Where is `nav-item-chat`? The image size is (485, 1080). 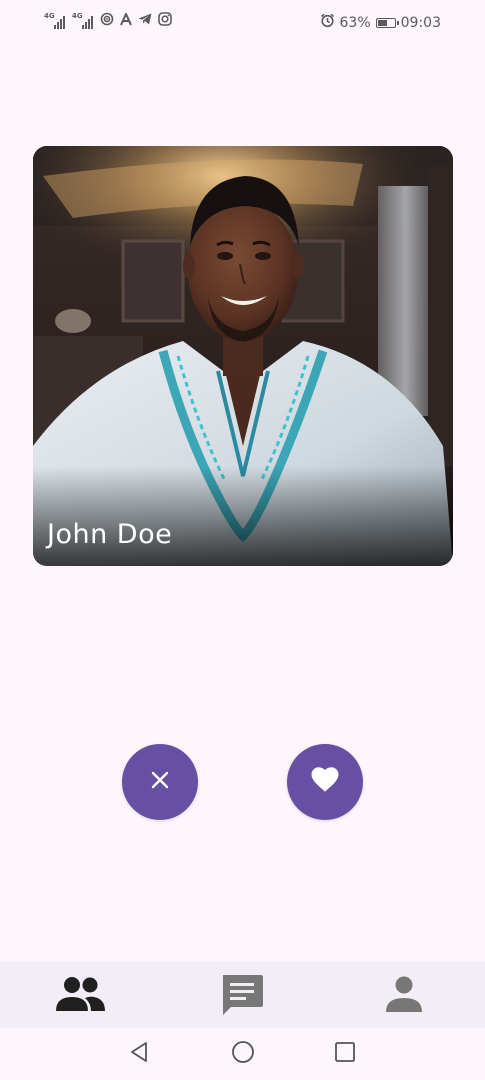
nav-item-chat is located at coordinates (242, 996).